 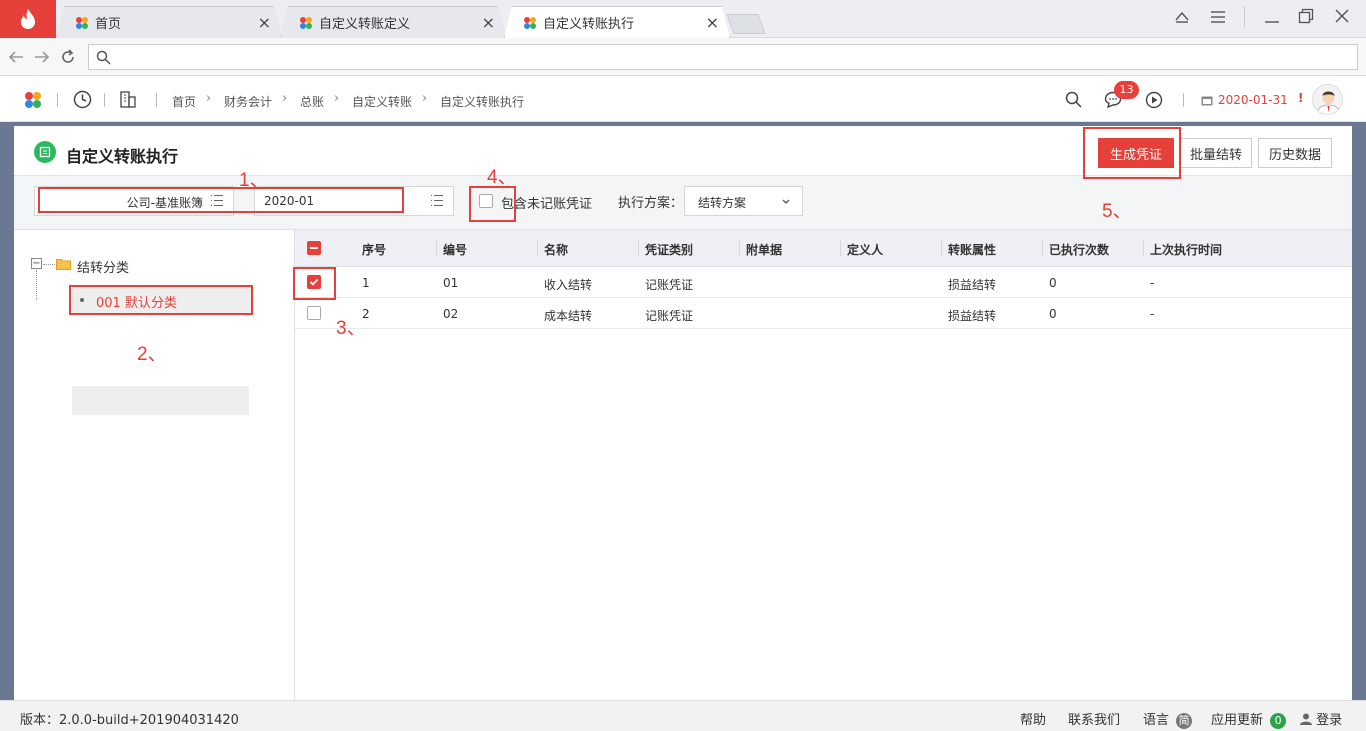 I want to click on annotation-label-4: 4、, so click(x=502, y=177).